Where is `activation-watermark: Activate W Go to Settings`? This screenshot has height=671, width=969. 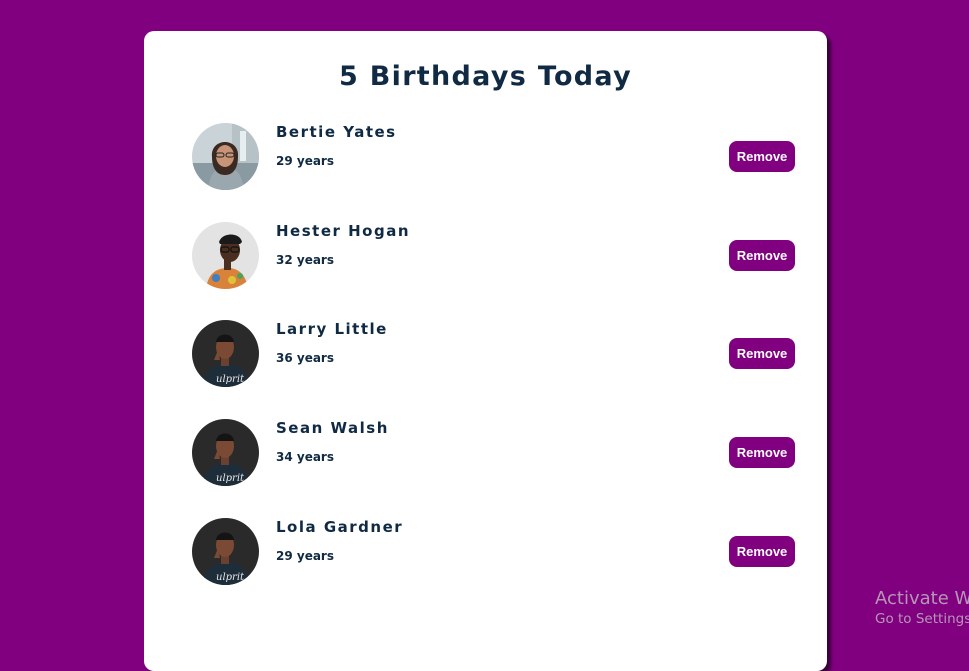
activation-watermark: Activate W Go to Settings is located at coordinates (922, 607).